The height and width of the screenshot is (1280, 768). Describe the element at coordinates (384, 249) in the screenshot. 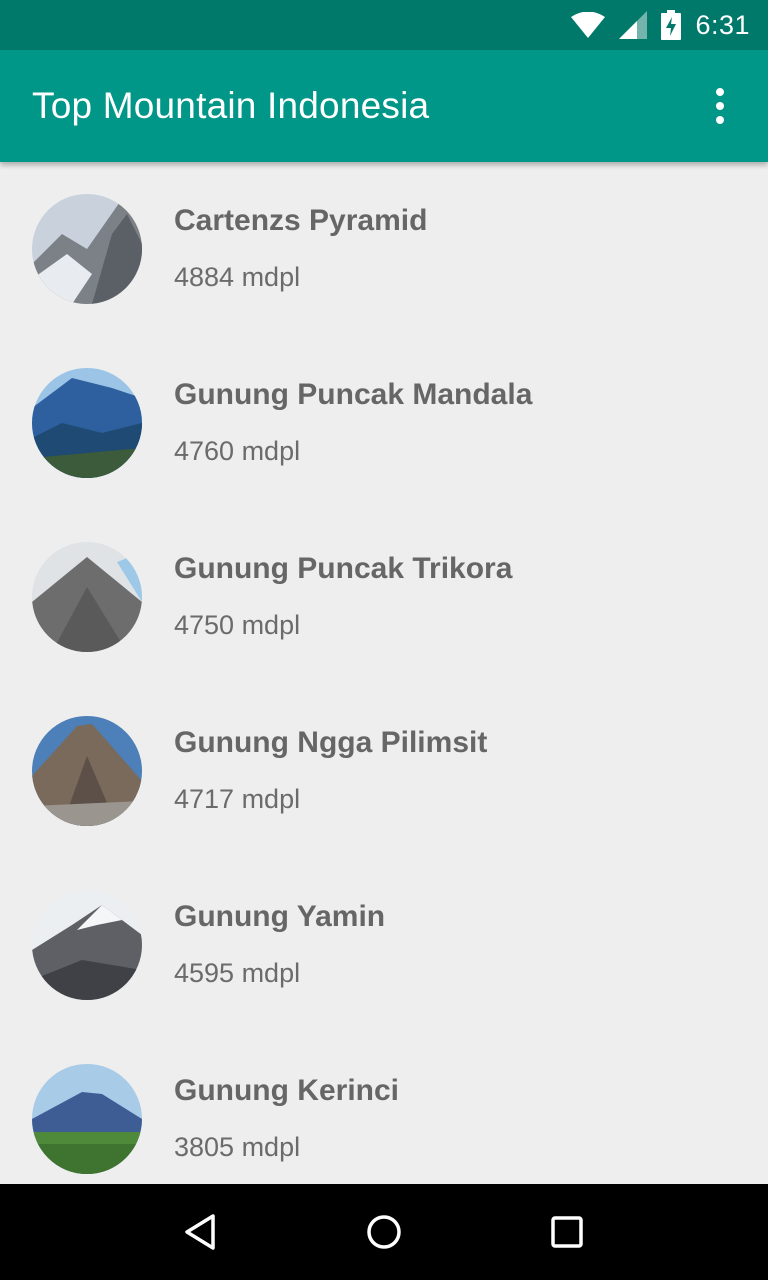

I see `list-item: Cartenzs Pyramid 4884 mdpl` at that location.